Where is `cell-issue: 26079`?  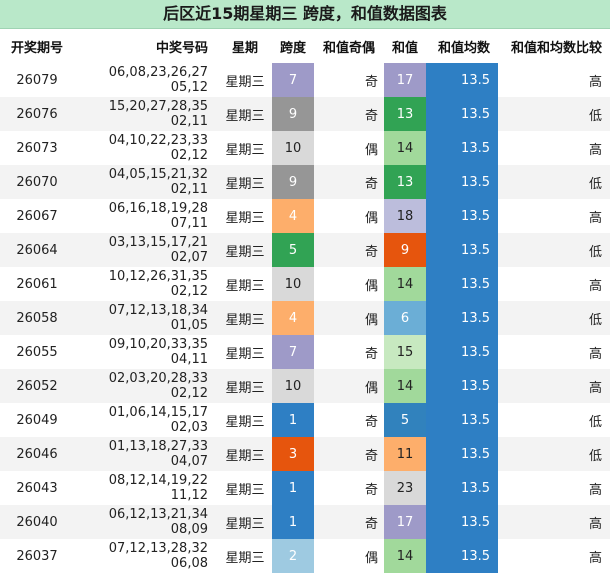 cell-issue: 26079 is located at coordinates (37, 80).